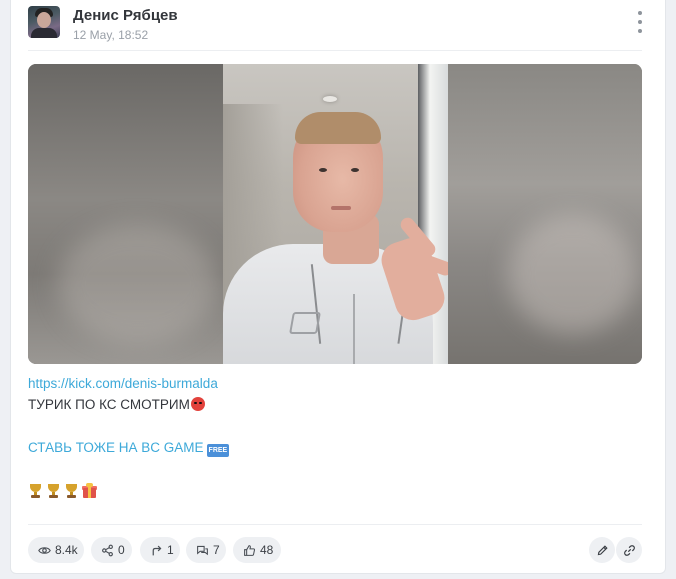 The width and height of the screenshot is (676, 579). What do you see at coordinates (216, 550) in the screenshot?
I see `comments-count: 7` at bounding box center [216, 550].